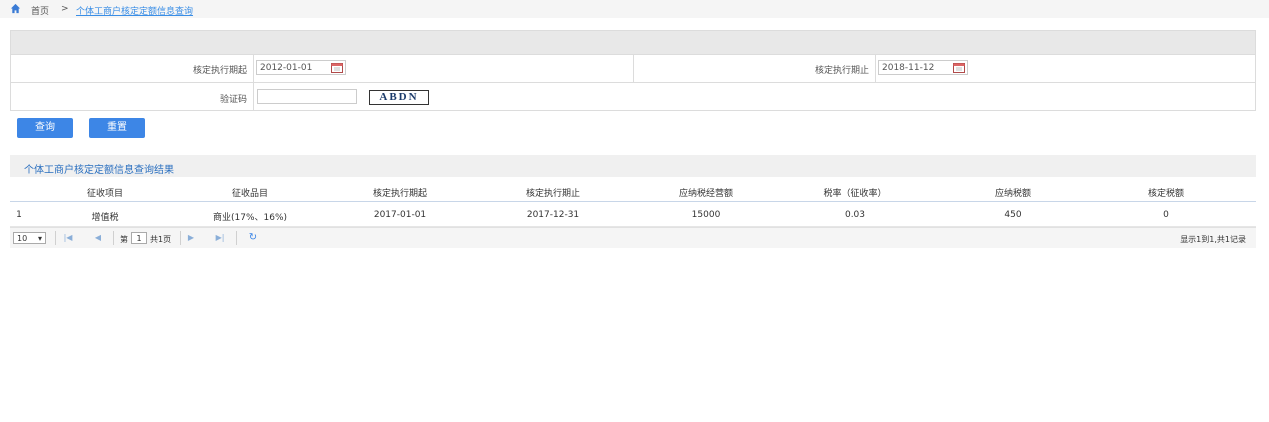 This screenshot has height=422, width=1269. Describe the element at coordinates (705, 194) in the screenshot. I see `column-header: 应纳税经营额` at that location.